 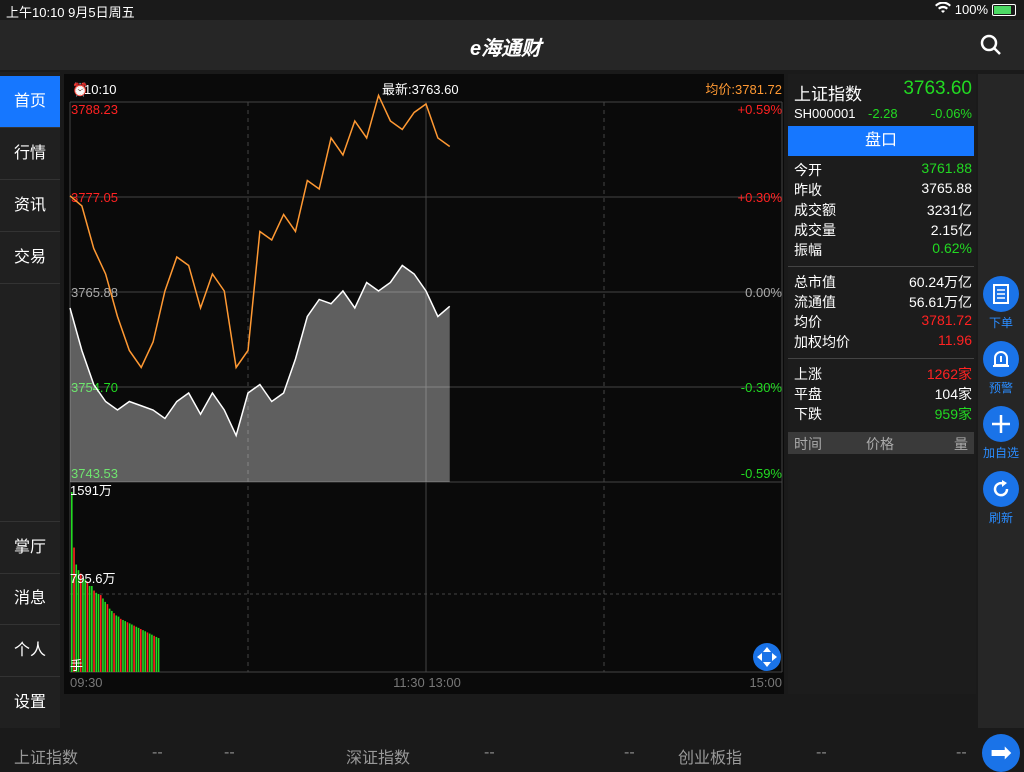 What do you see at coordinates (378, 756) in the screenshot?
I see `ticker-sz-name: 深证指数` at bounding box center [378, 756].